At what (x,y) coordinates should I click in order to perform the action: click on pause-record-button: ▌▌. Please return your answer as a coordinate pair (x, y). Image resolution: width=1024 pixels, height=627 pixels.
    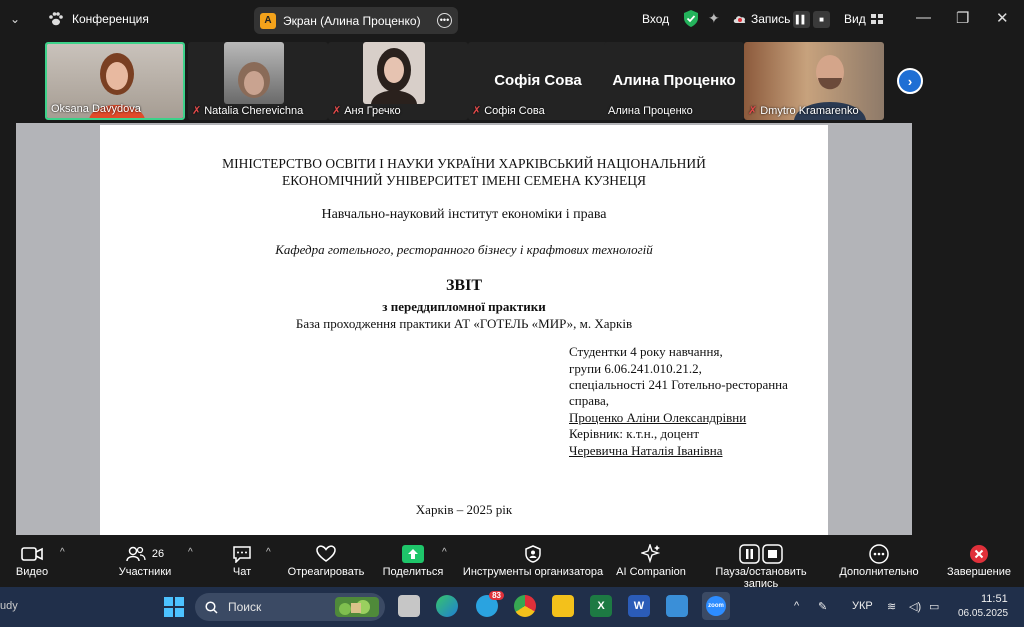
    Looking at the image, I should click on (801, 19).